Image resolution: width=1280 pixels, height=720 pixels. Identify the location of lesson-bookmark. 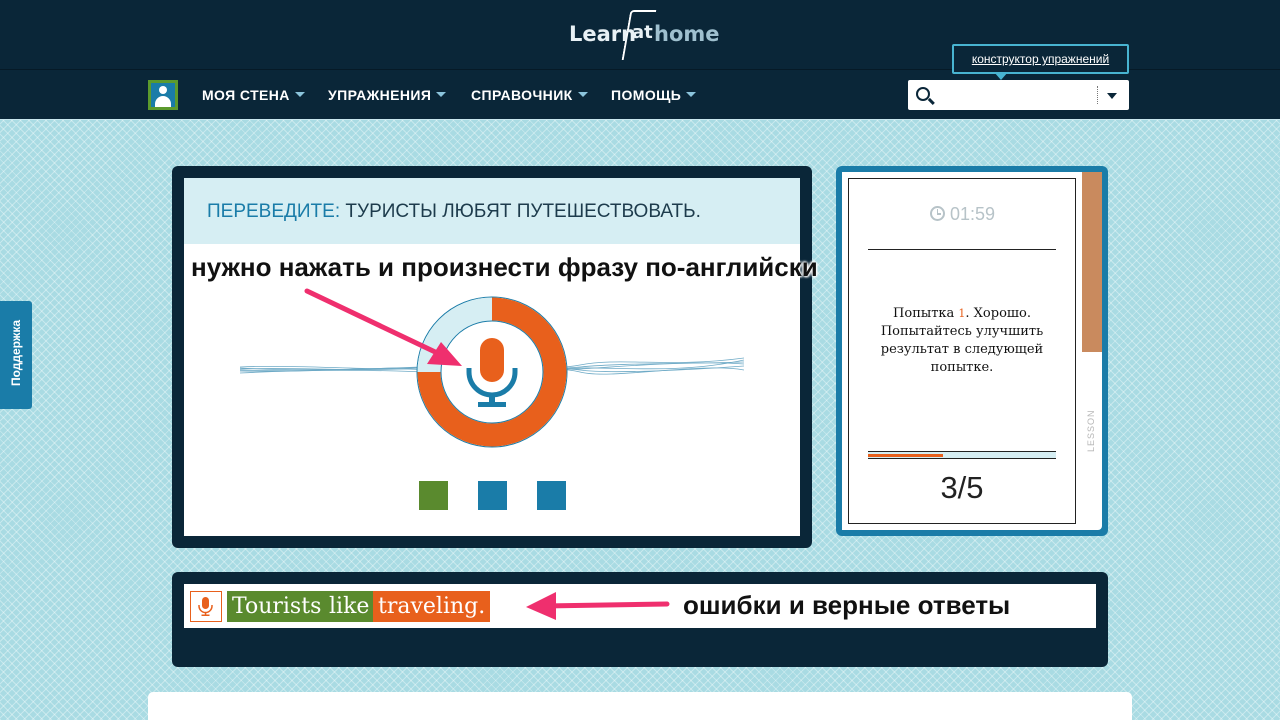
(1092, 262).